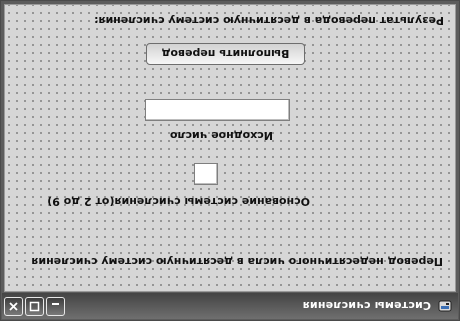 Image resolution: width=460 pixels, height=321 pixels. I want to click on window-controls, so click(34, 306).